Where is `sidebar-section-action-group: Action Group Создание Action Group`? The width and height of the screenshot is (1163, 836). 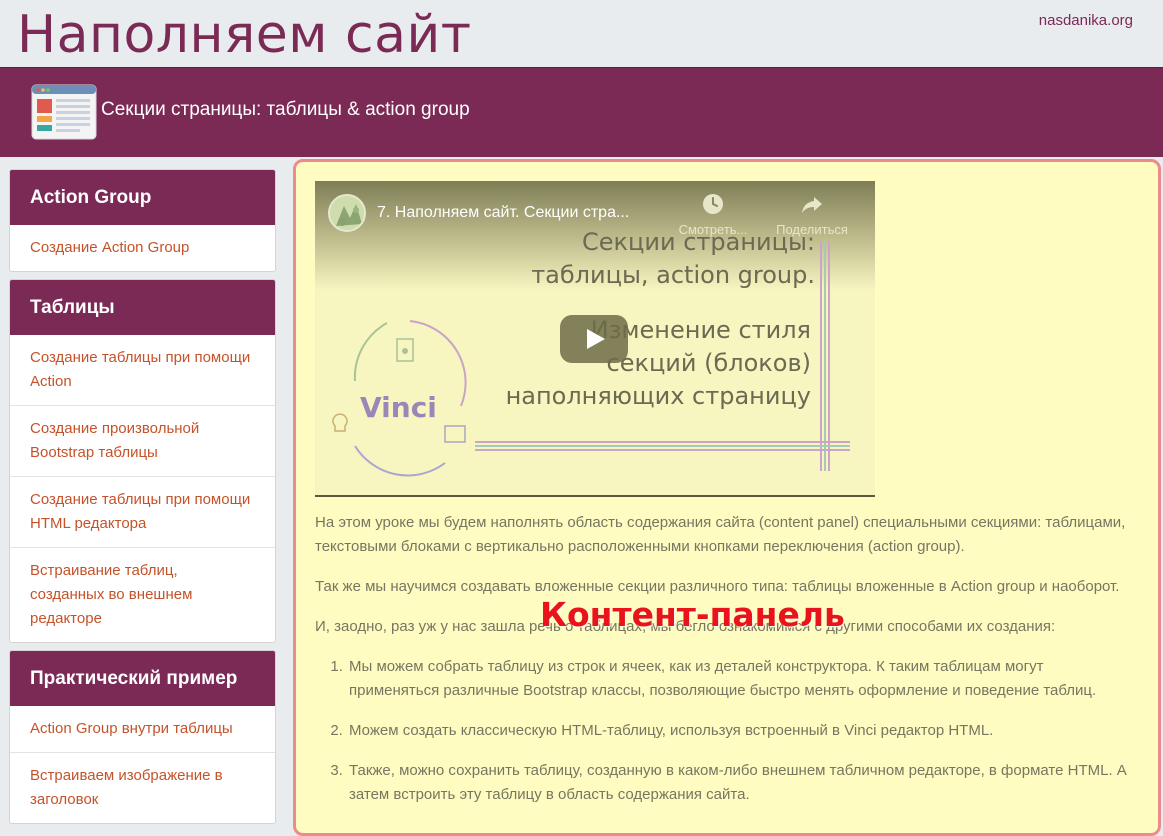 sidebar-section-action-group: Action Group Создание Action Group is located at coordinates (142, 220).